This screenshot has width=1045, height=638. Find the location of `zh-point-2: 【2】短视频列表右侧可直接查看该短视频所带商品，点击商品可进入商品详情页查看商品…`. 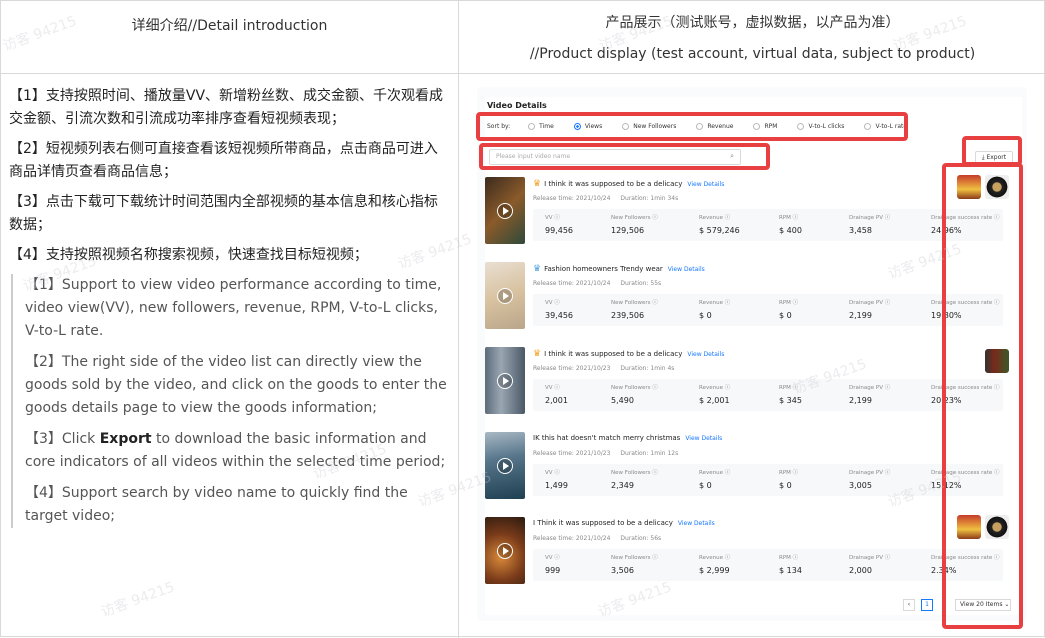

zh-point-2: 【2】短视频列表右侧可直接查看该短视频所带商品，点击商品可进入商品详情页查看商品… is located at coordinates (223, 160).